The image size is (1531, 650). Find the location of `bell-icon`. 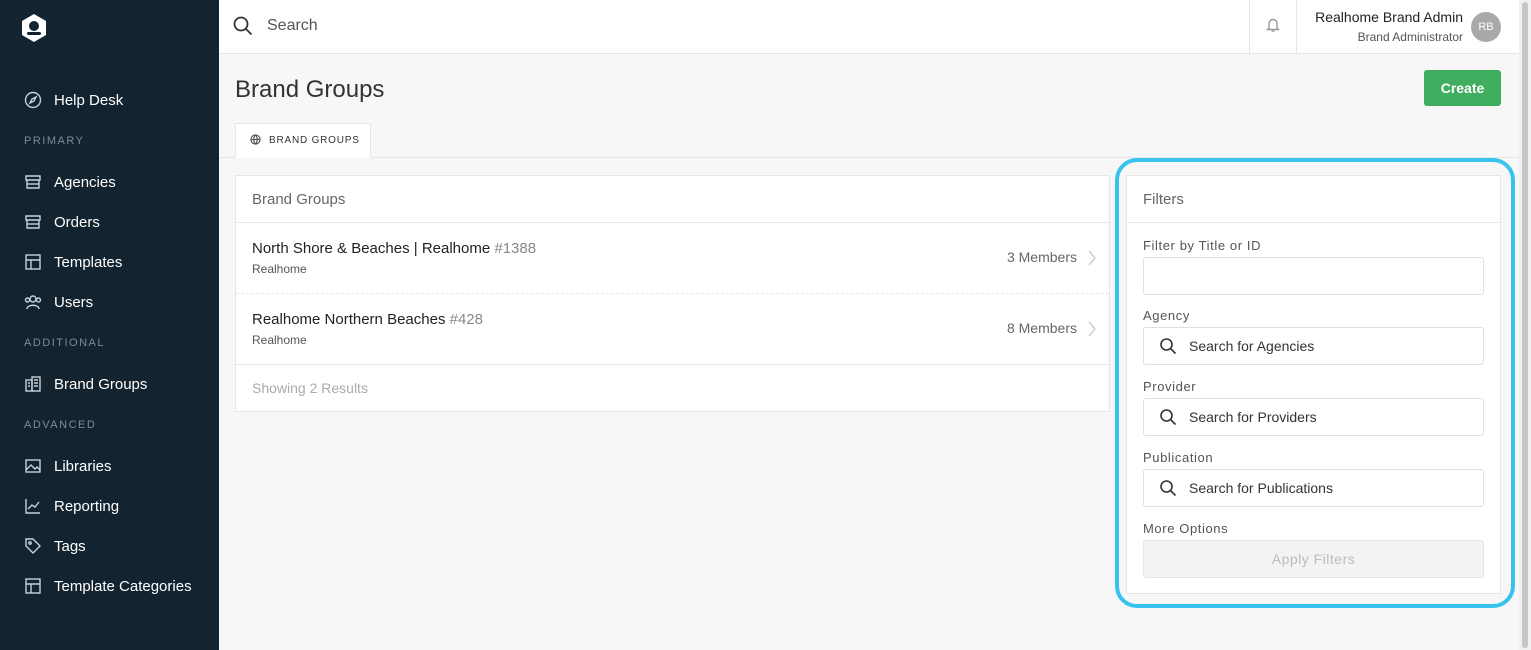

bell-icon is located at coordinates (1273, 27).